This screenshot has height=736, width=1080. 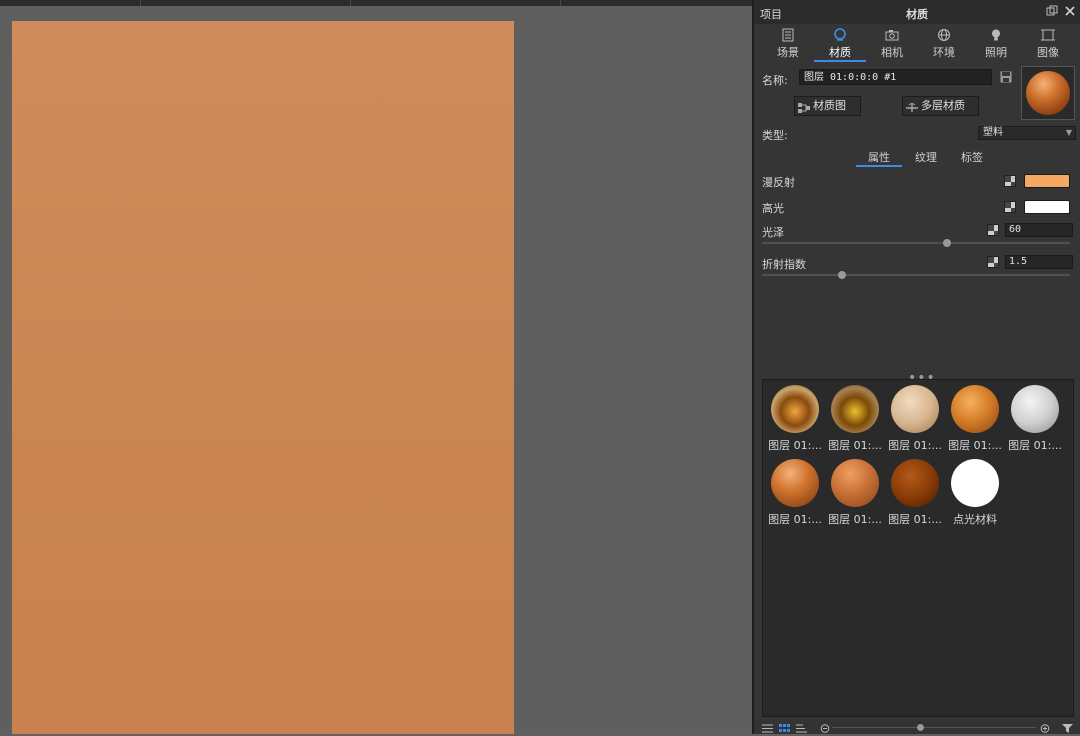 I want to click on panel-title-bar: 项目 材质, so click(x=917, y=12).